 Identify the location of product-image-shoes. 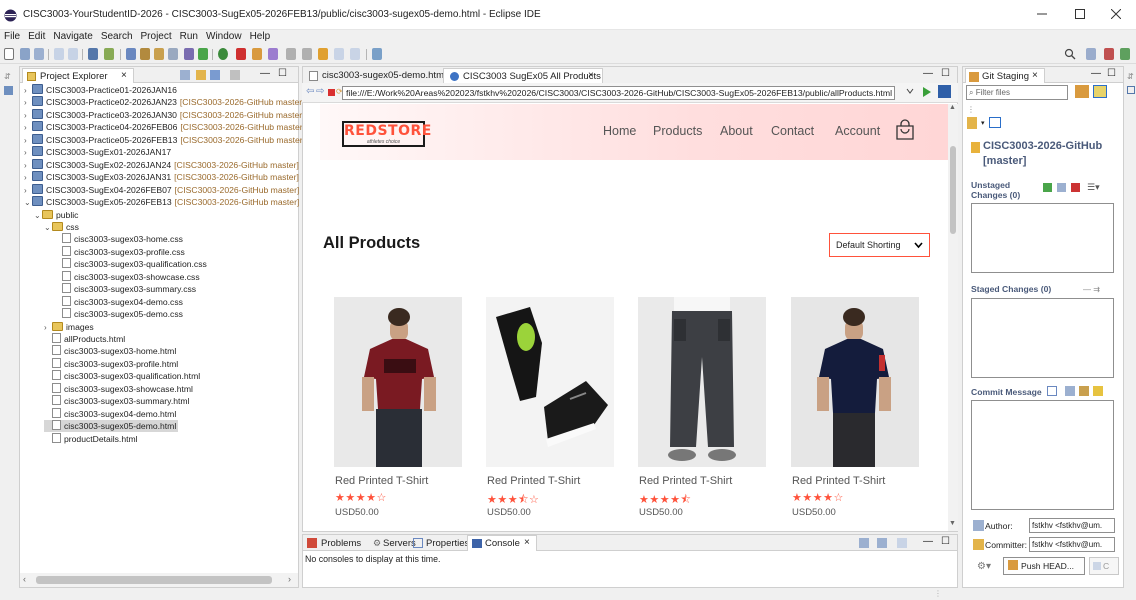
(550, 382).